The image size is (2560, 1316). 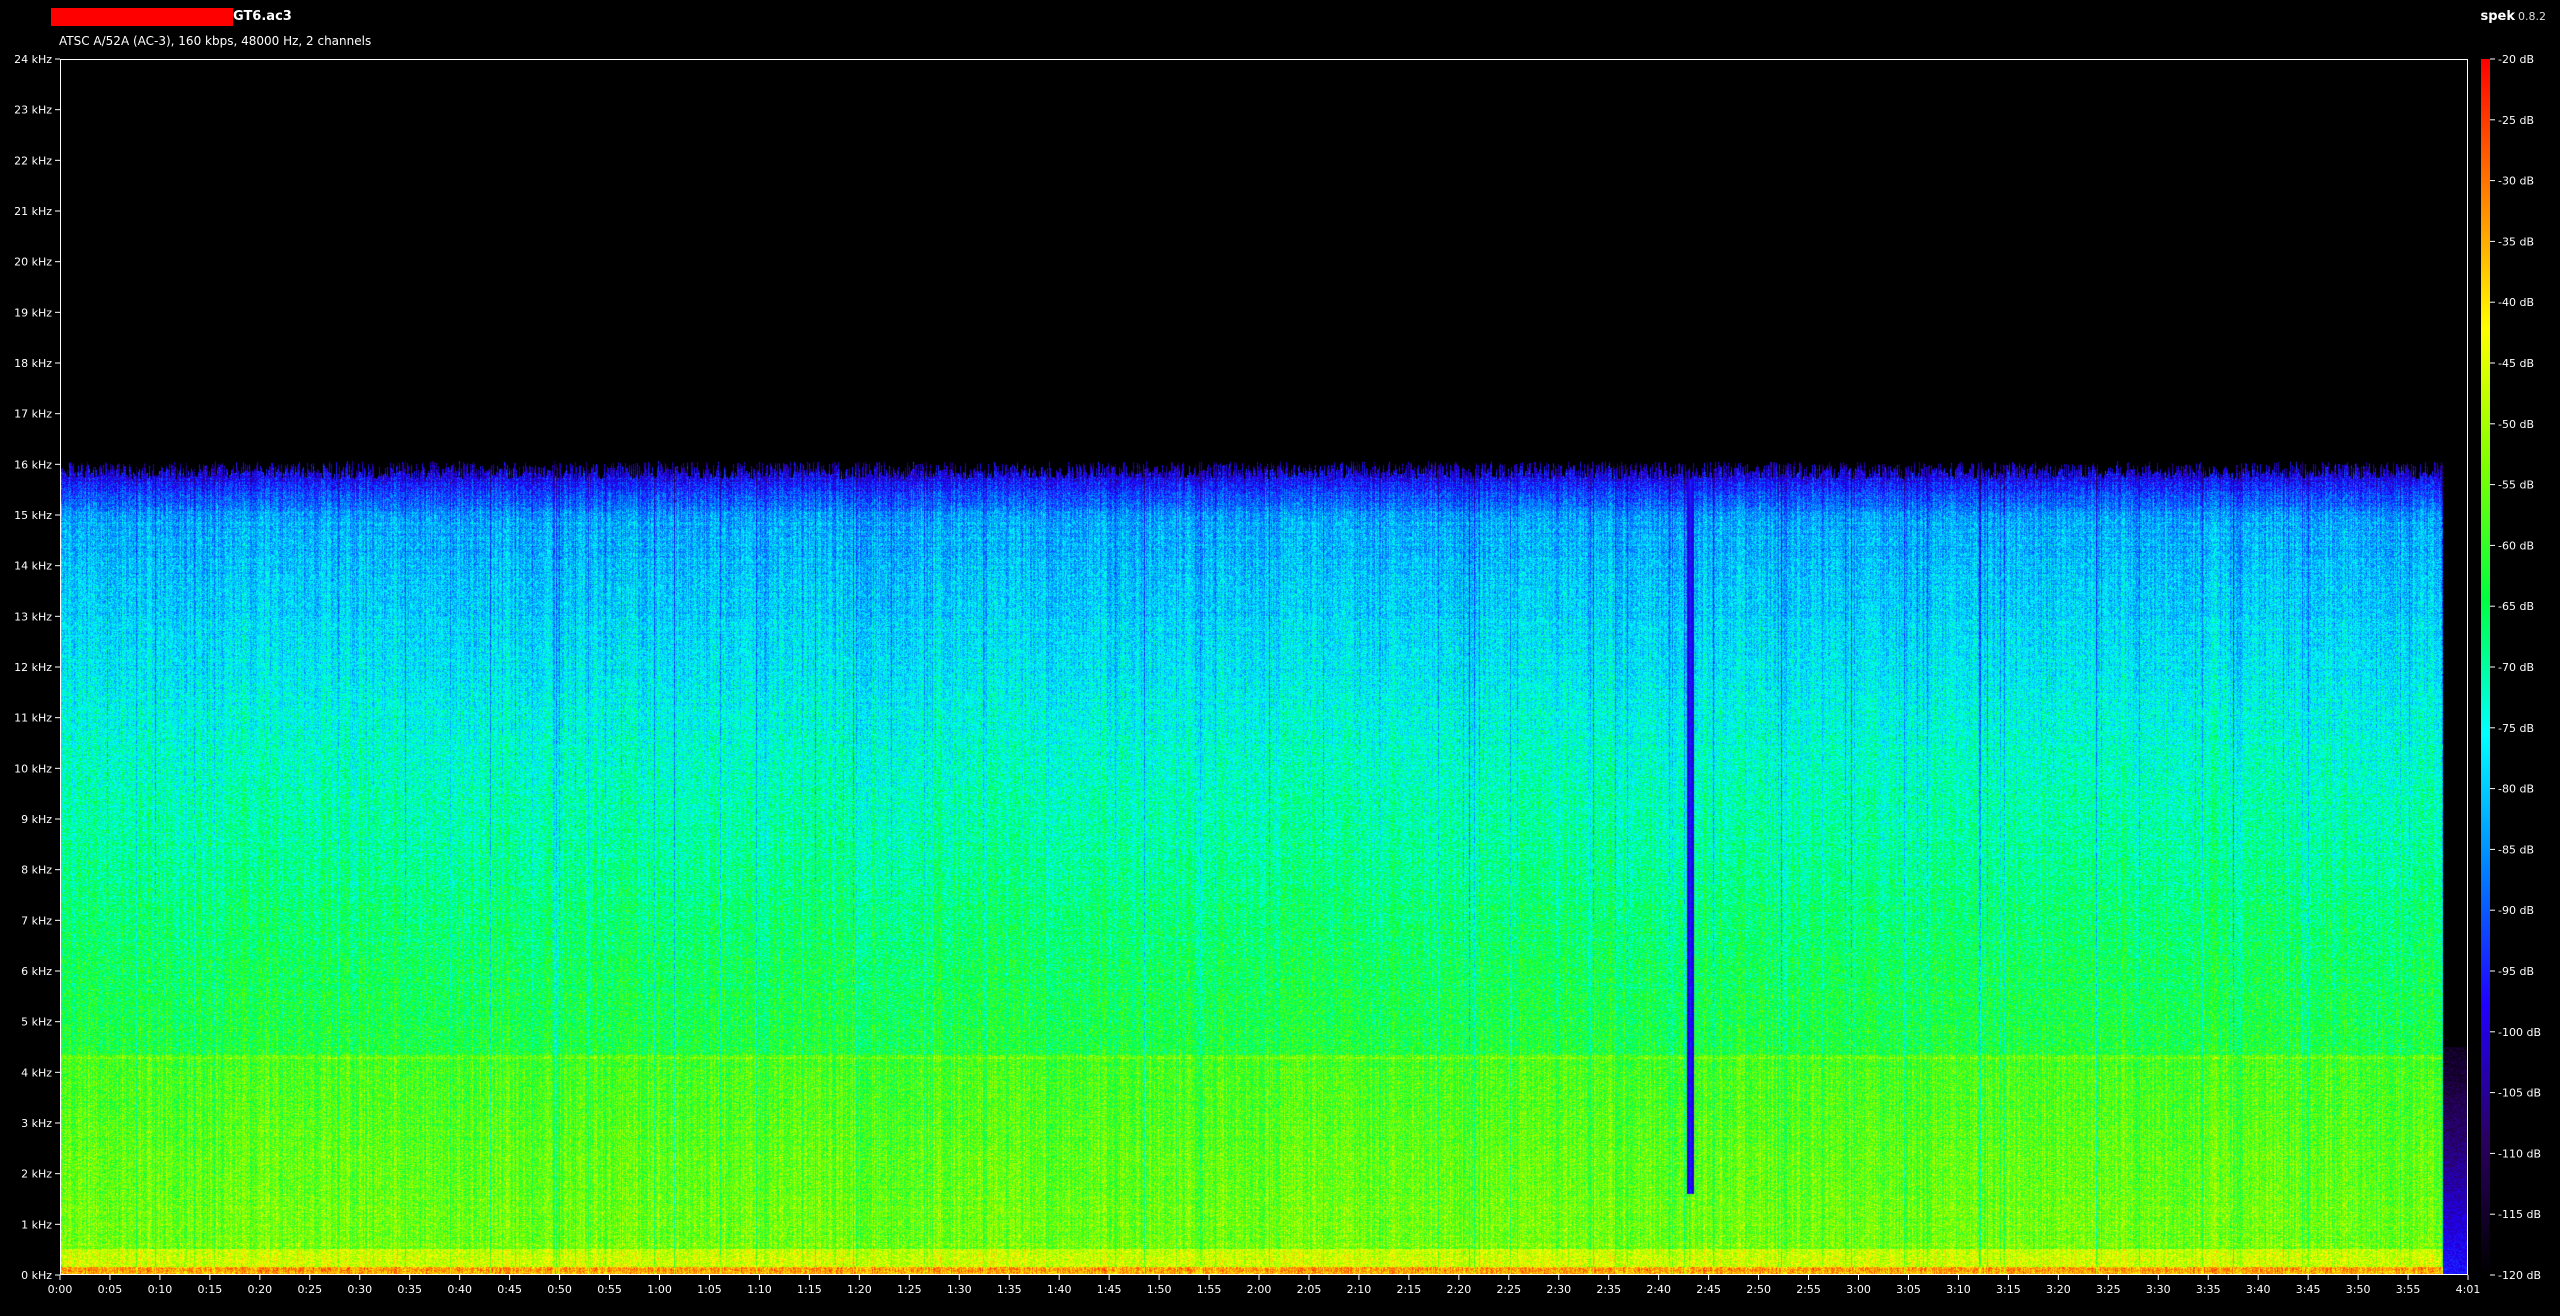 I want to click on time-tick-label: 3:05, so click(x=1908, y=1289).